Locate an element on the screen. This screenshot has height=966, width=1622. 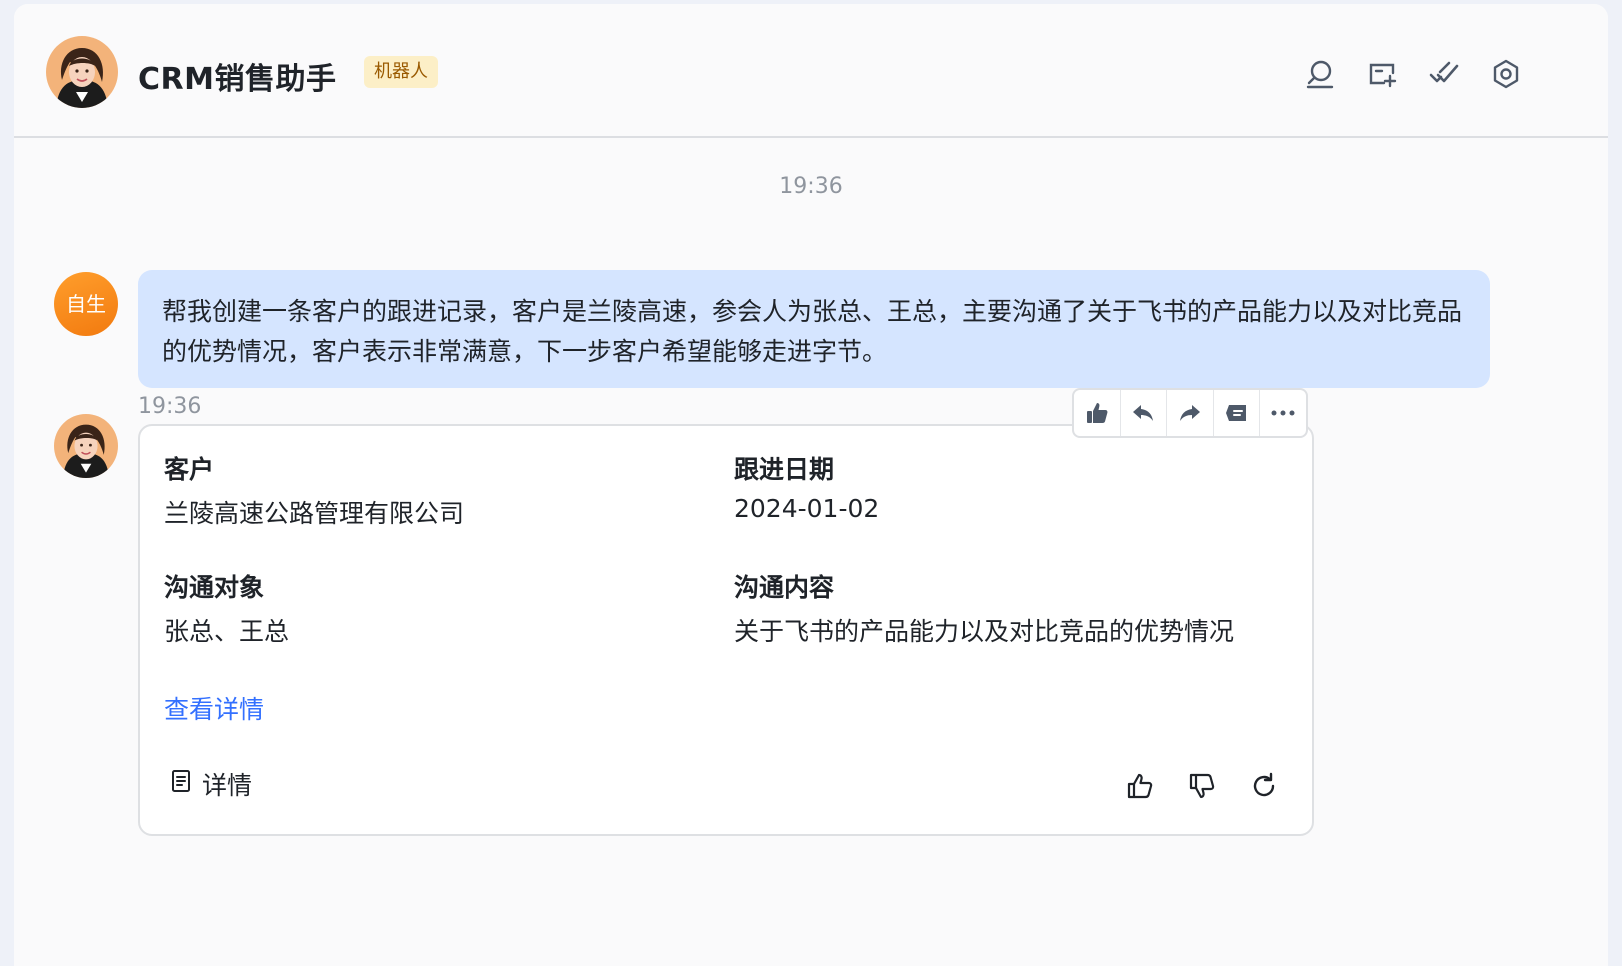
bot-message-avatar is located at coordinates (86, 446).